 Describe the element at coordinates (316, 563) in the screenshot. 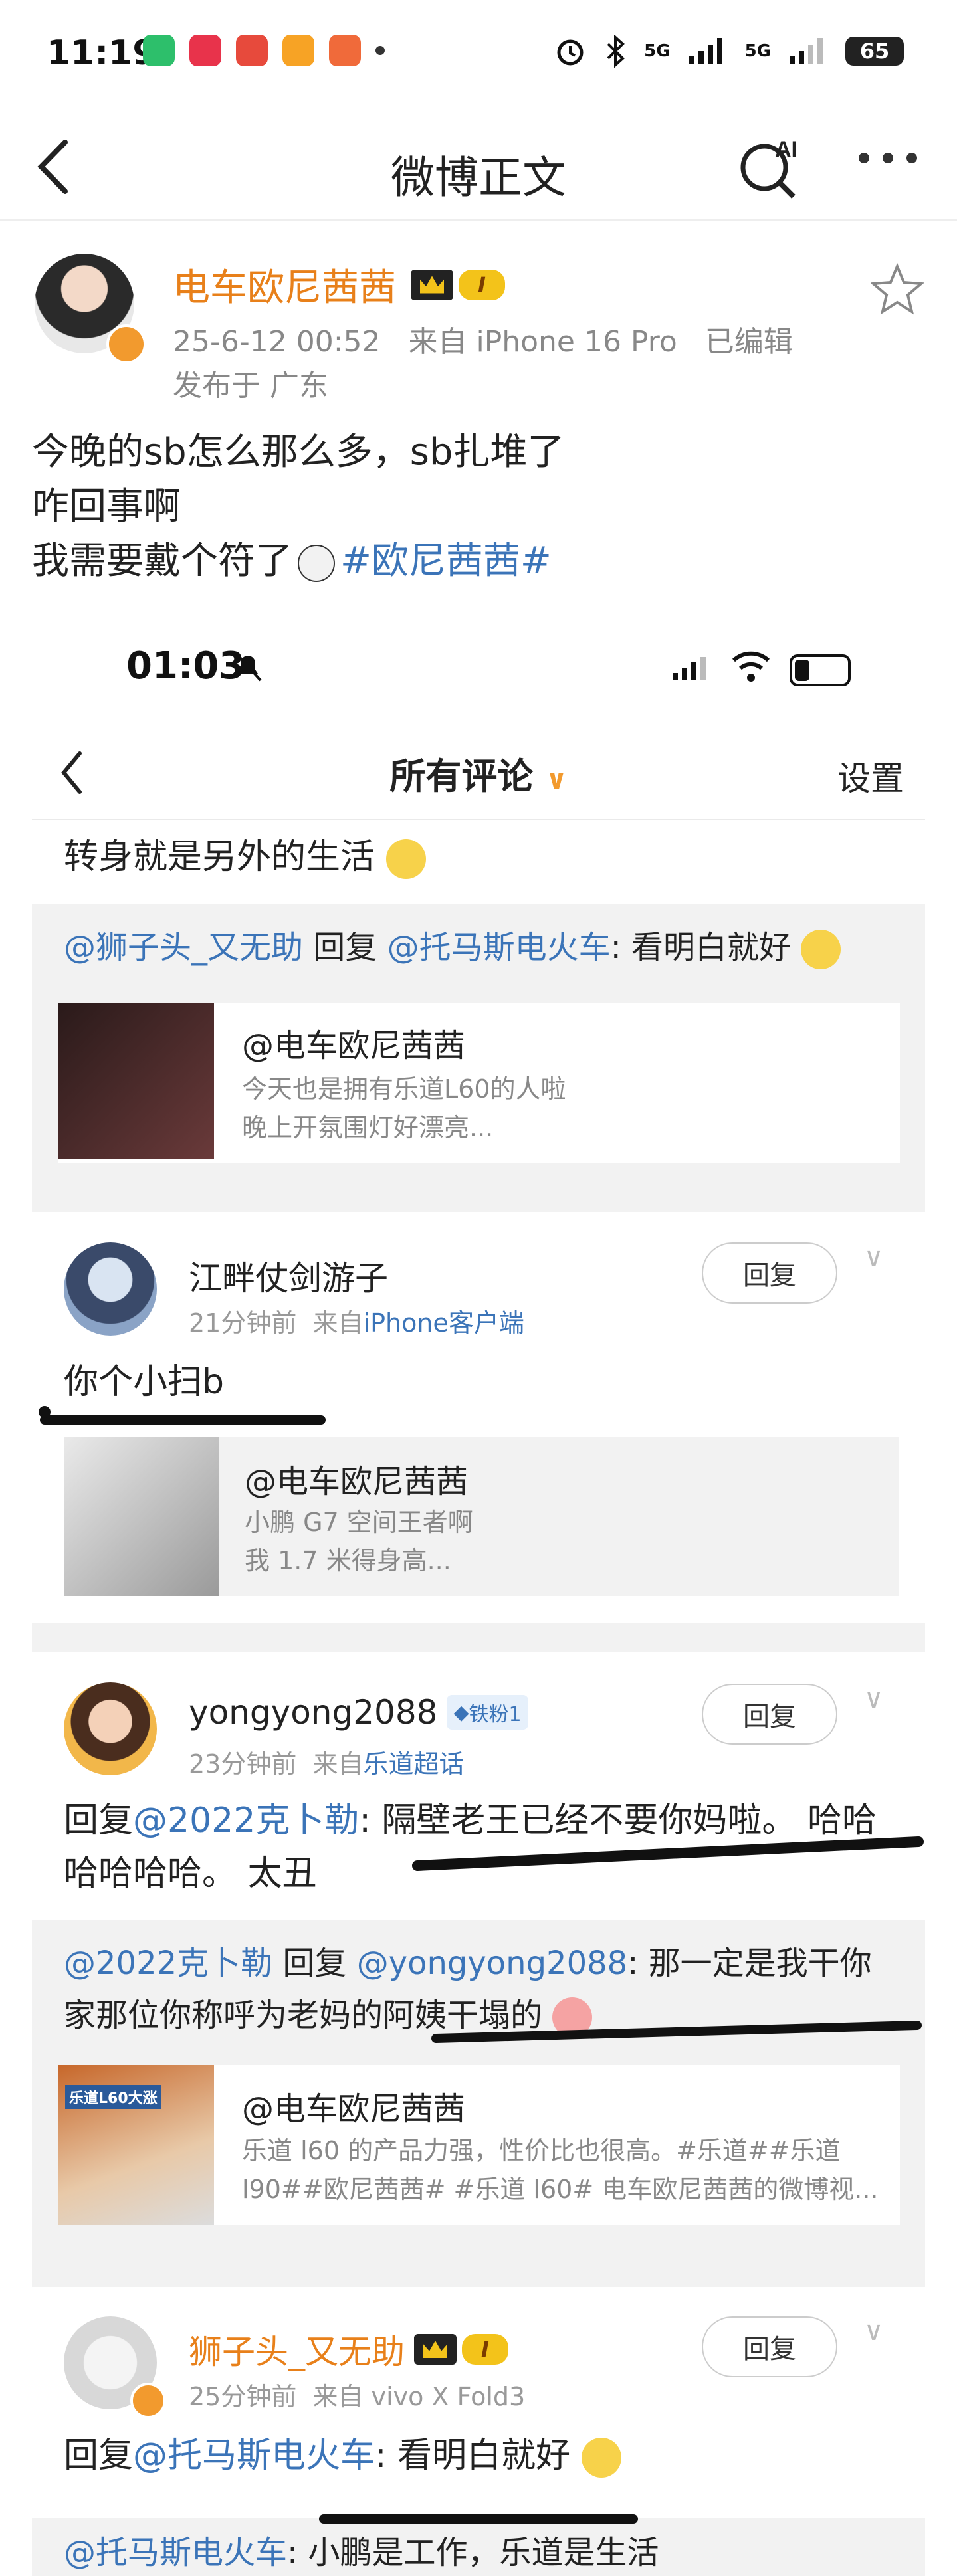

I see `panda-emoji-icon` at that location.